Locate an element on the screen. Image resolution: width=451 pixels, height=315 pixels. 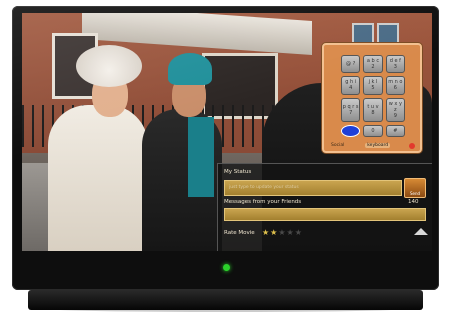
scroll-up-icon is located at coordinates (421, 231).